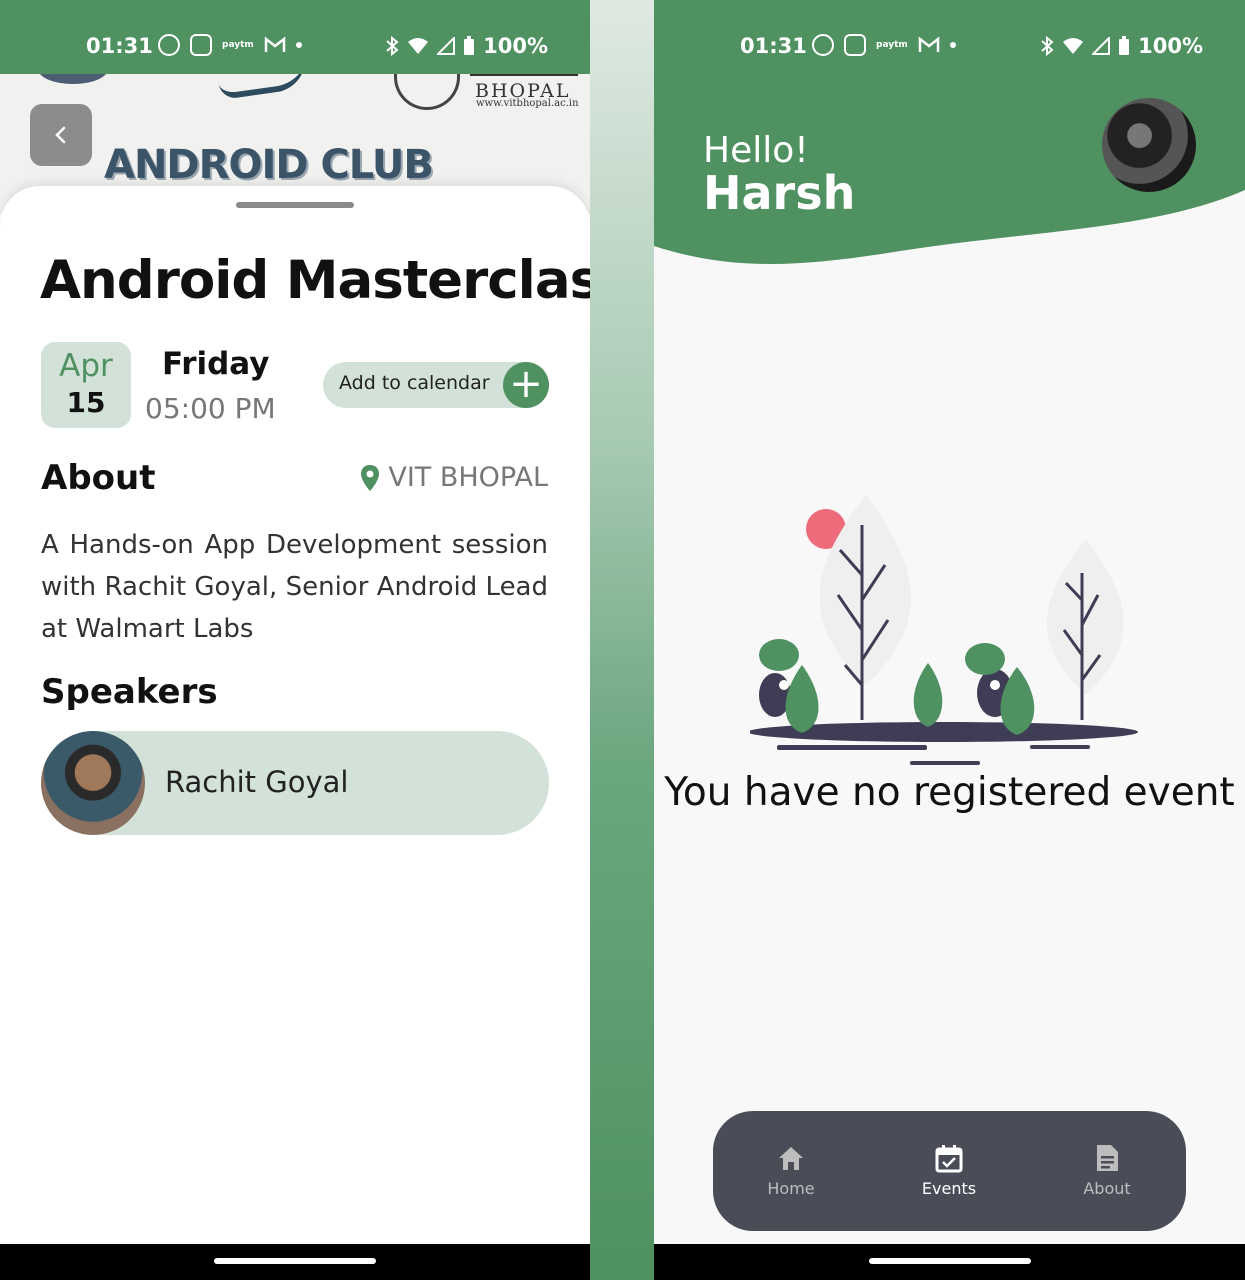  Describe the element at coordinates (86, 366) in the screenshot. I see `event-month: Apr` at that location.